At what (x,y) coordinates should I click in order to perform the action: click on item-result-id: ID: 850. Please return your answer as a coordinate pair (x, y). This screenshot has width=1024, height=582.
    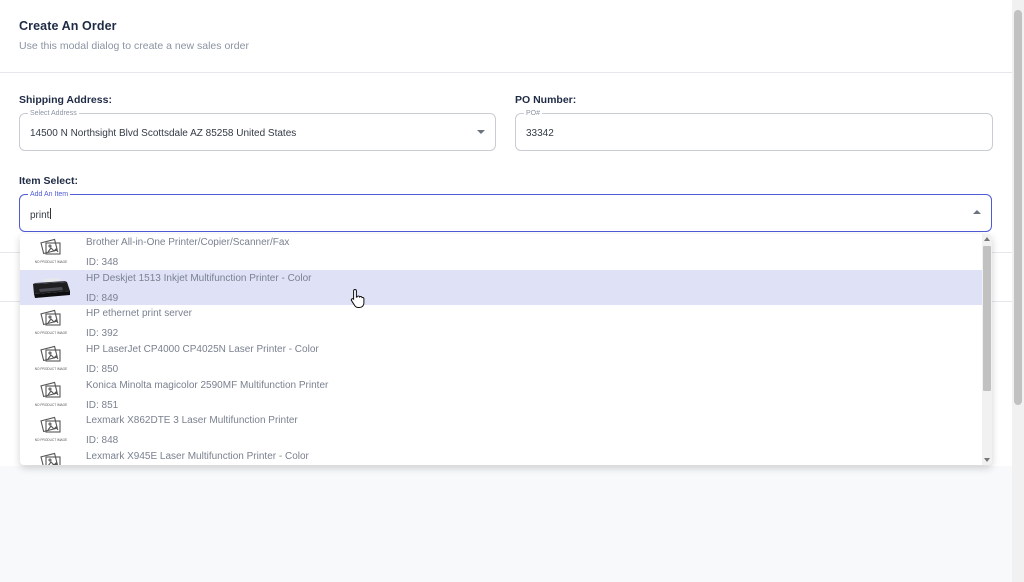
    Looking at the image, I should click on (102, 370).